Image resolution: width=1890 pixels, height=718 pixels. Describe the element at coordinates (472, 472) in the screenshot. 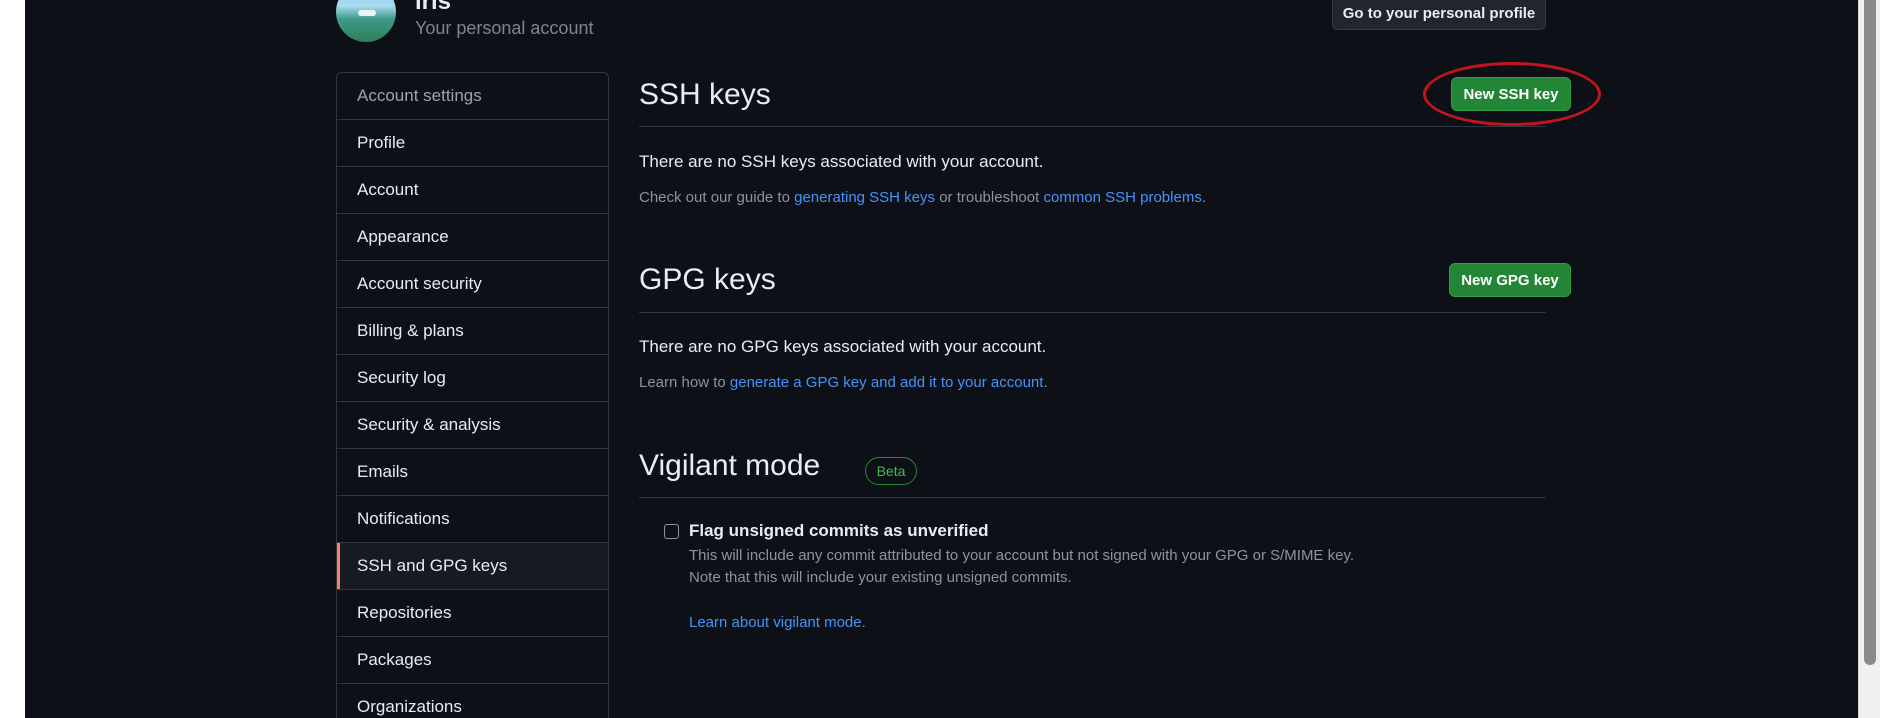

I see `sidebar-item-emails: Emails` at that location.